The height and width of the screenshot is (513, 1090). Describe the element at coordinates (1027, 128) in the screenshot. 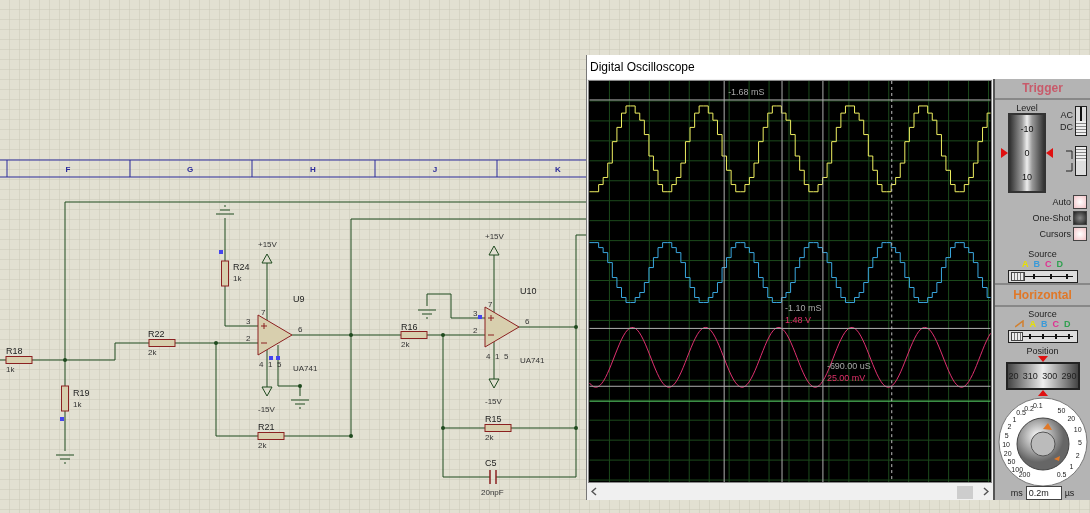

I see `scale-label: -10` at that location.